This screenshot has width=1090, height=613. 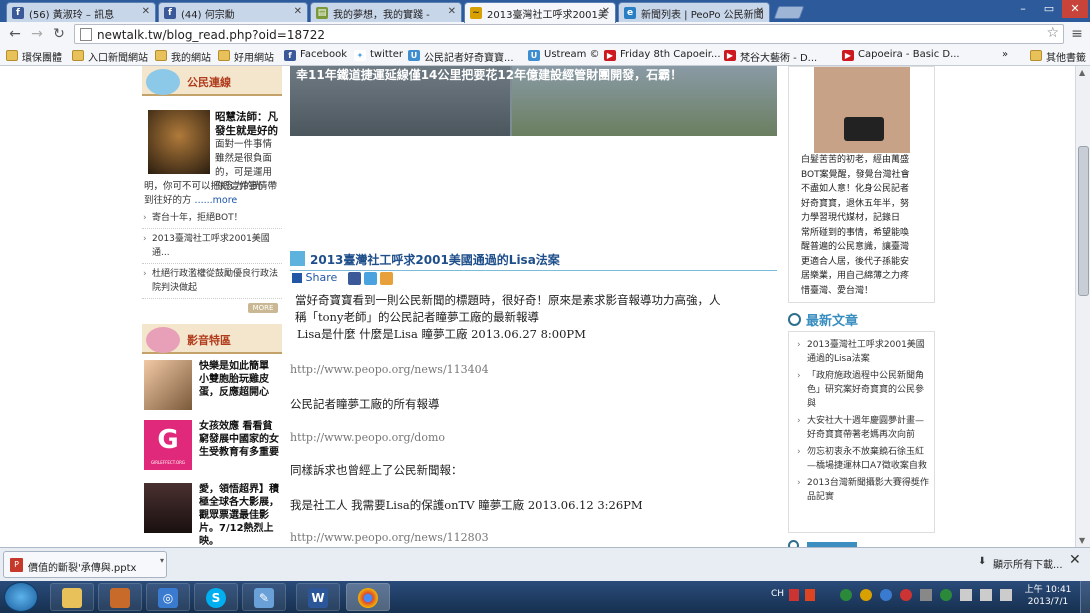 I want to click on video-title: 女孩效應 看看貧窮發展中國家的女生受教育有多重要, so click(x=240, y=439).